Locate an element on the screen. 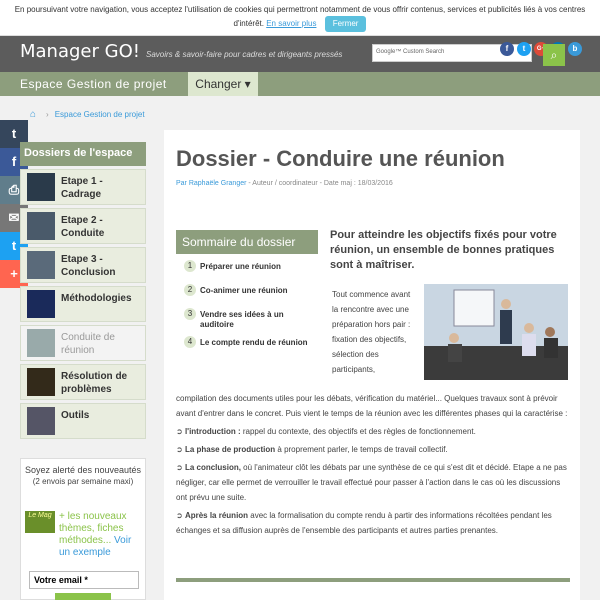  facebook-icon: f is located at coordinates (507, 49).